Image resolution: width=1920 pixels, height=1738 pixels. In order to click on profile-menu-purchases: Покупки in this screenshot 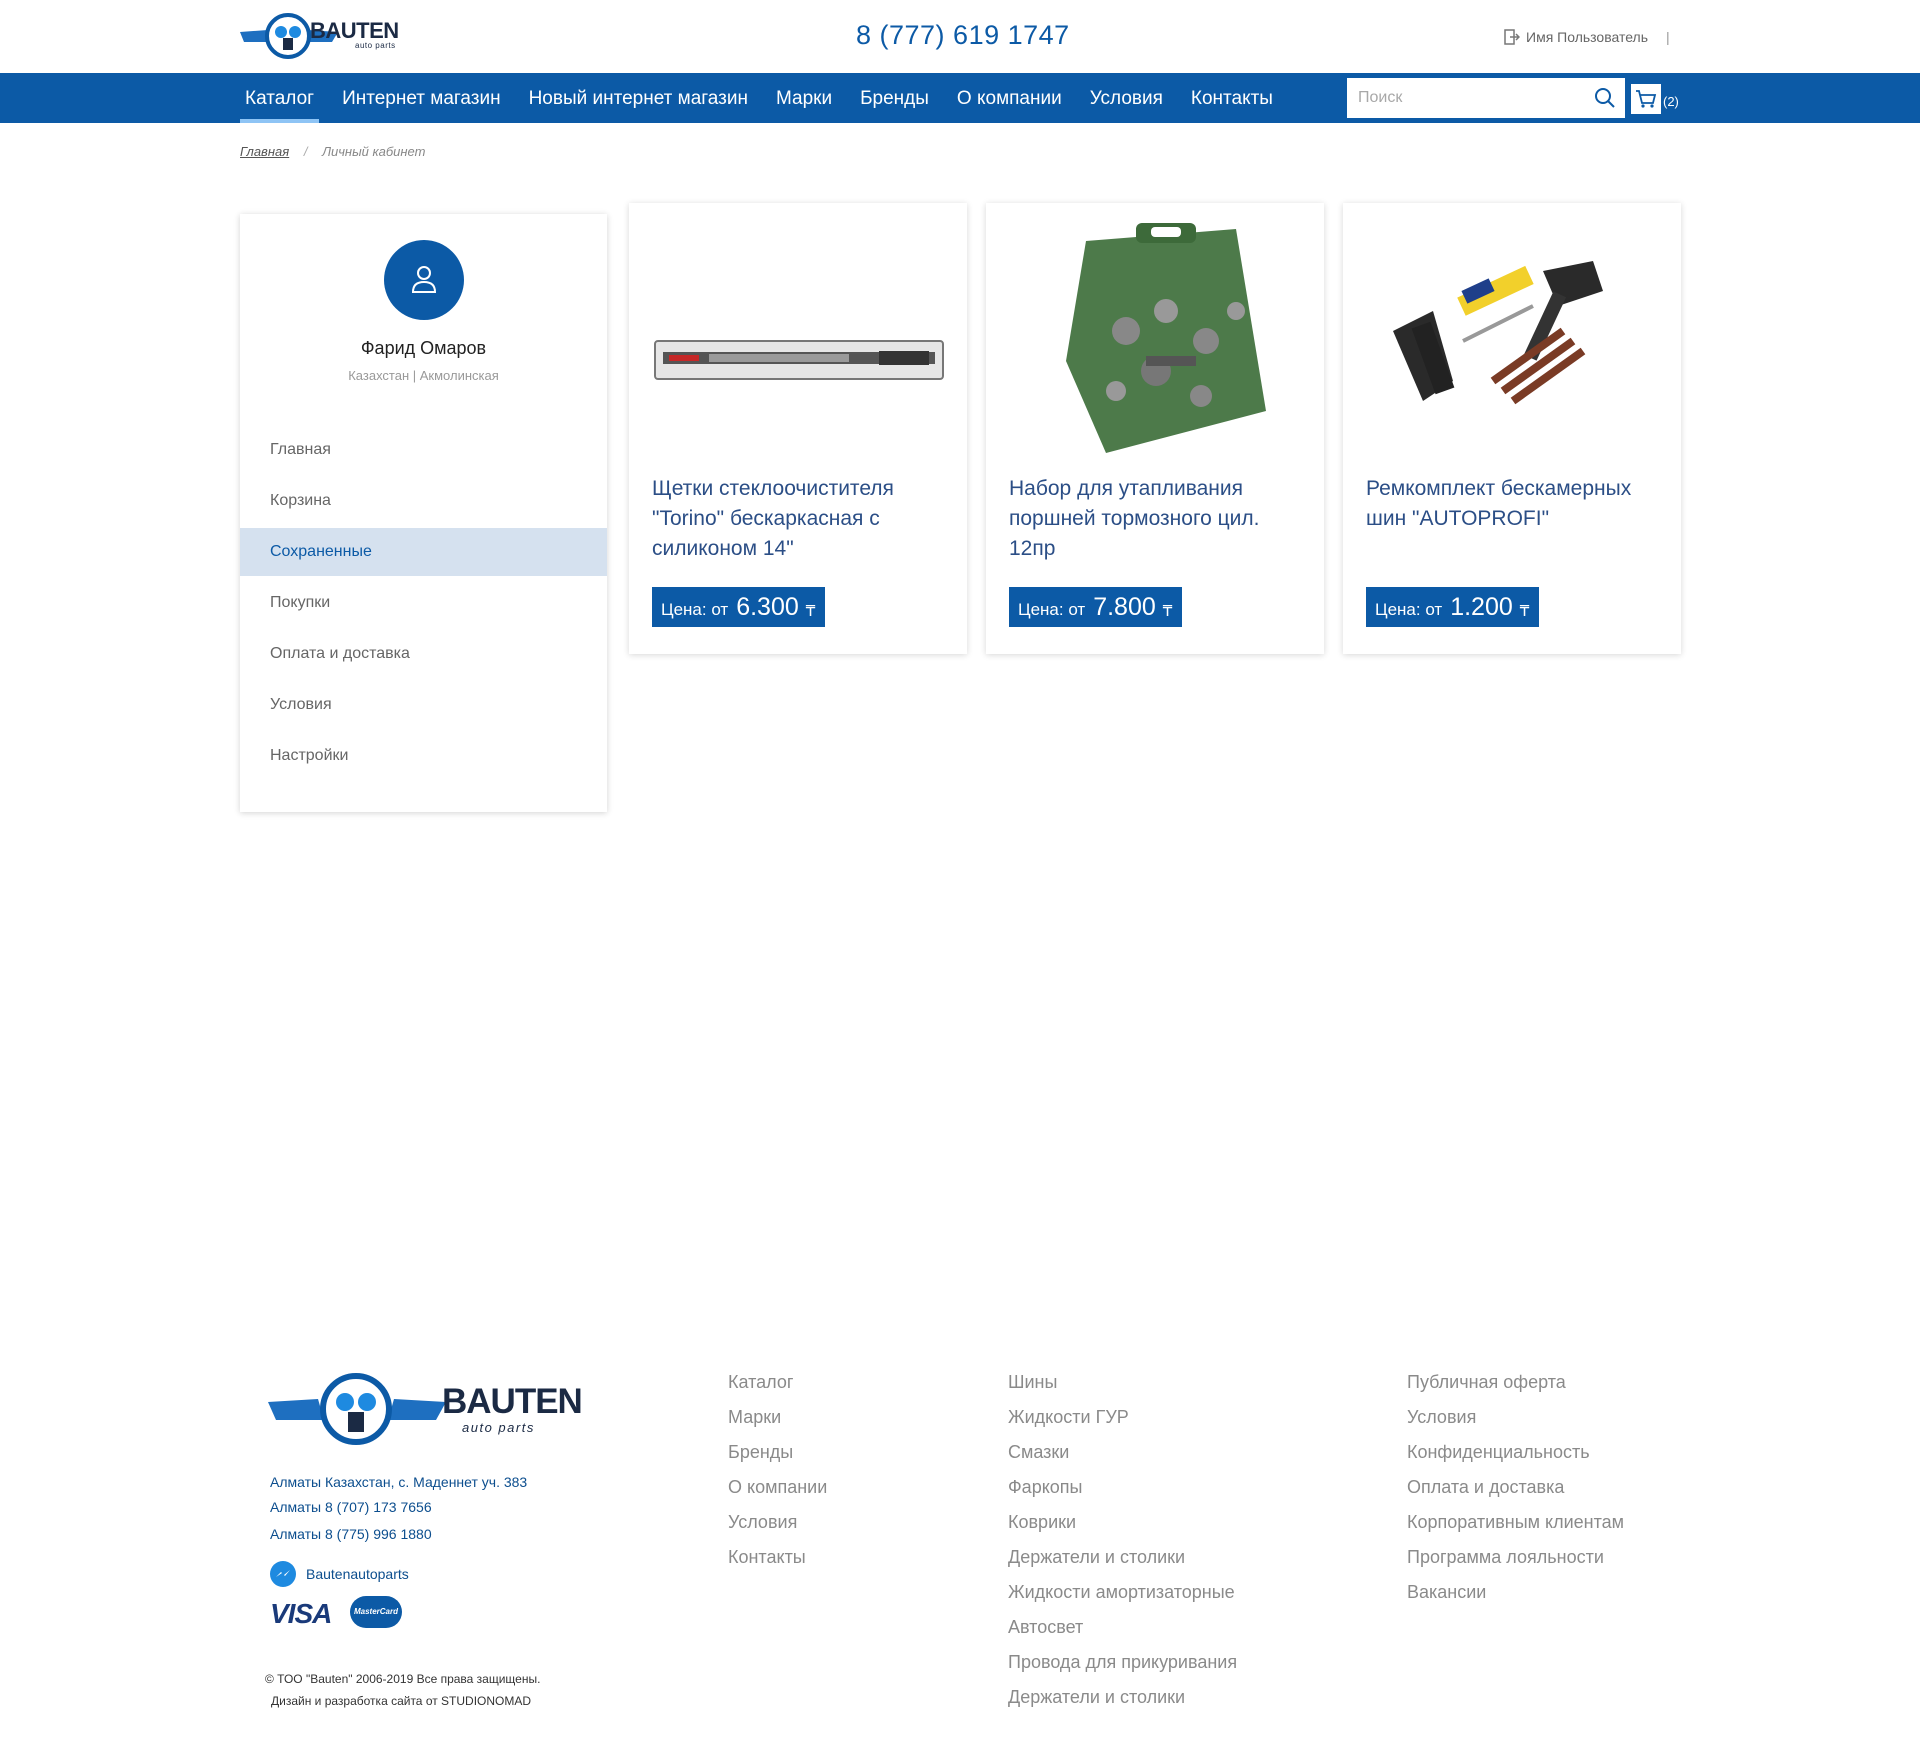, I will do `click(423, 603)`.